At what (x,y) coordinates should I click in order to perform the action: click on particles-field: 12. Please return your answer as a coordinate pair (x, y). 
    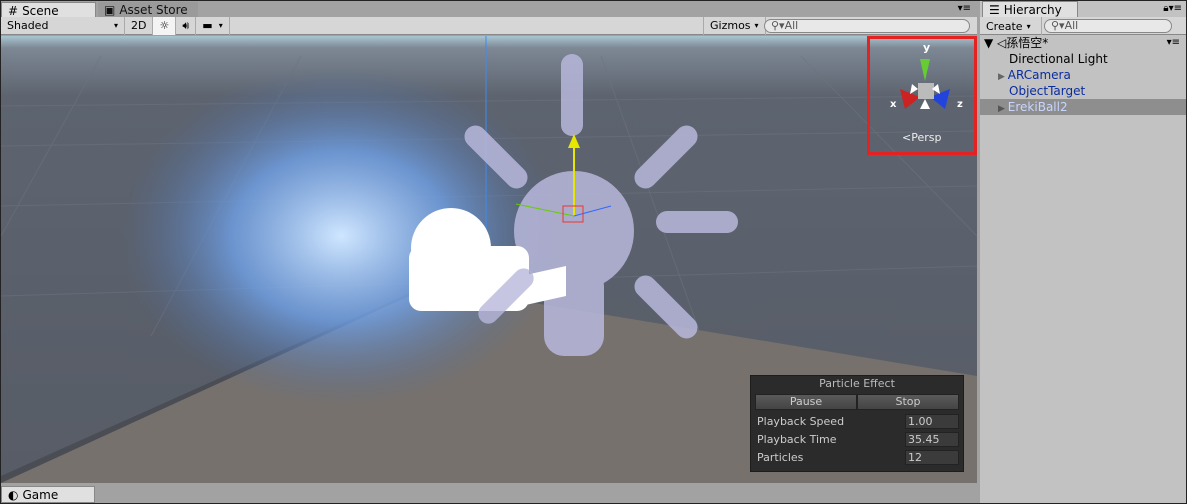
    Looking at the image, I should click on (932, 457).